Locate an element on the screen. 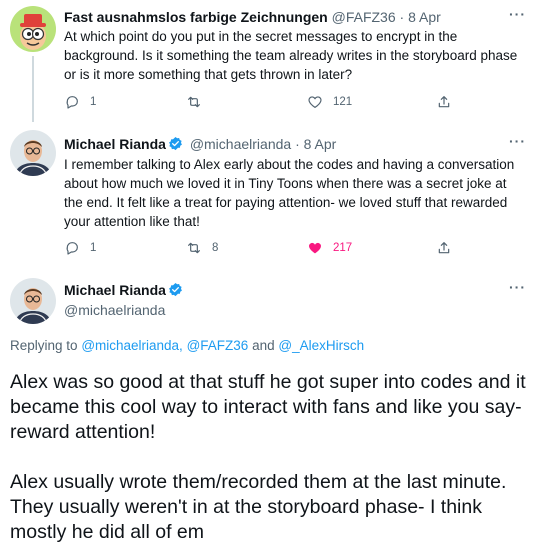 This screenshot has width=540, height=556. like-count: 121 is located at coordinates (343, 102).